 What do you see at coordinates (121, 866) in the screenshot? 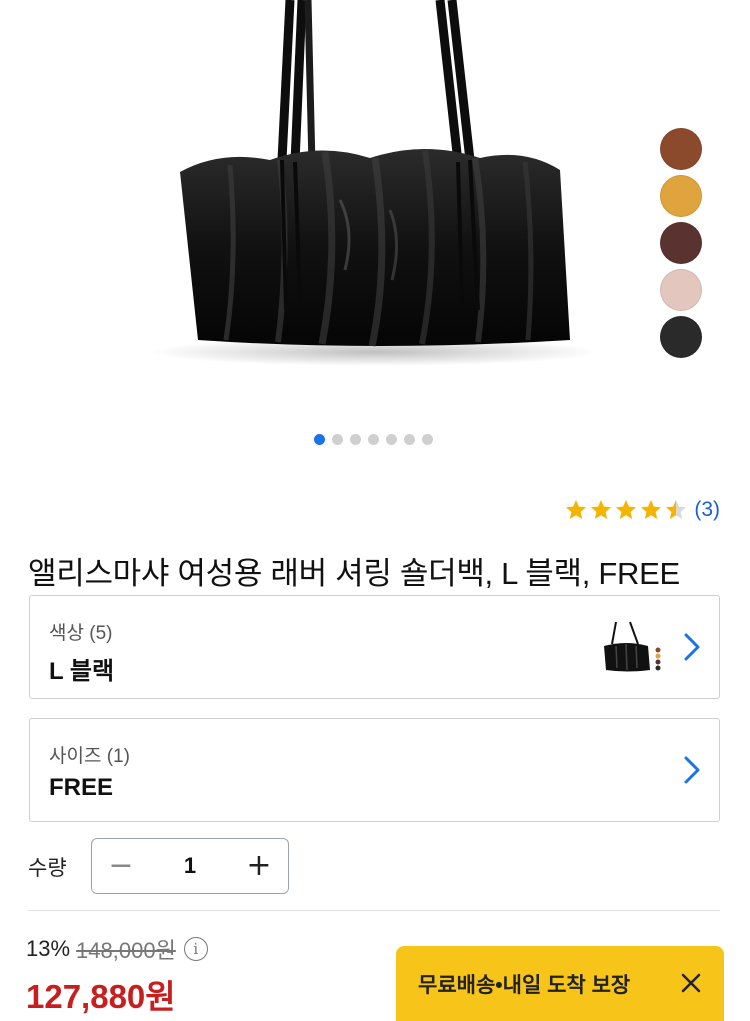
I see `decrease-quantity-button: −` at bounding box center [121, 866].